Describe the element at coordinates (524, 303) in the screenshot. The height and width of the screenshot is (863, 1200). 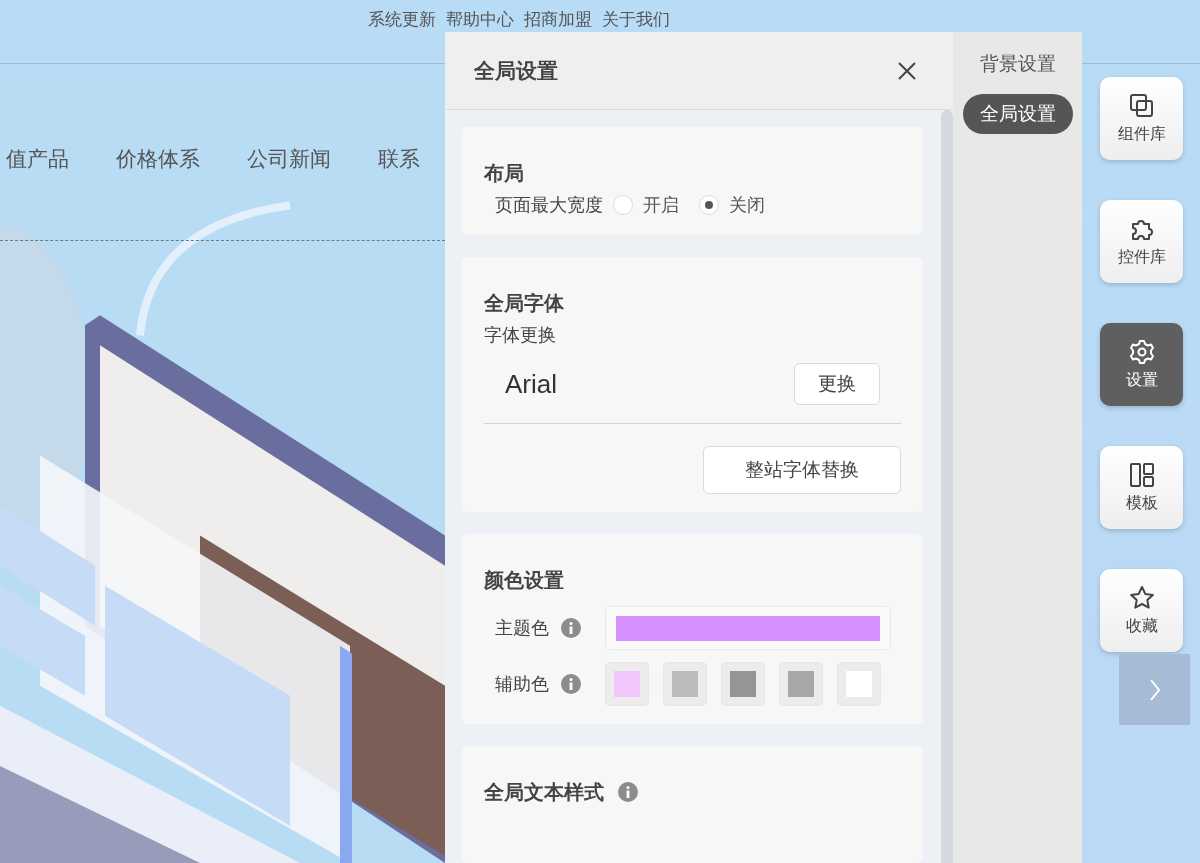
I see `section-title: 全局字体` at that location.